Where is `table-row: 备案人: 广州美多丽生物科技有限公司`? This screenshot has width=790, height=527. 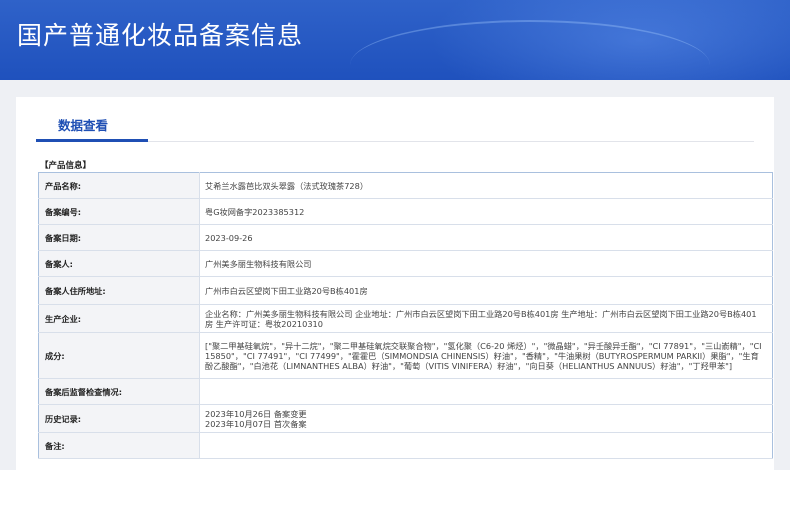 table-row: 备案人: 广州美多丽生物科技有限公司 is located at coordinates (405, 263).